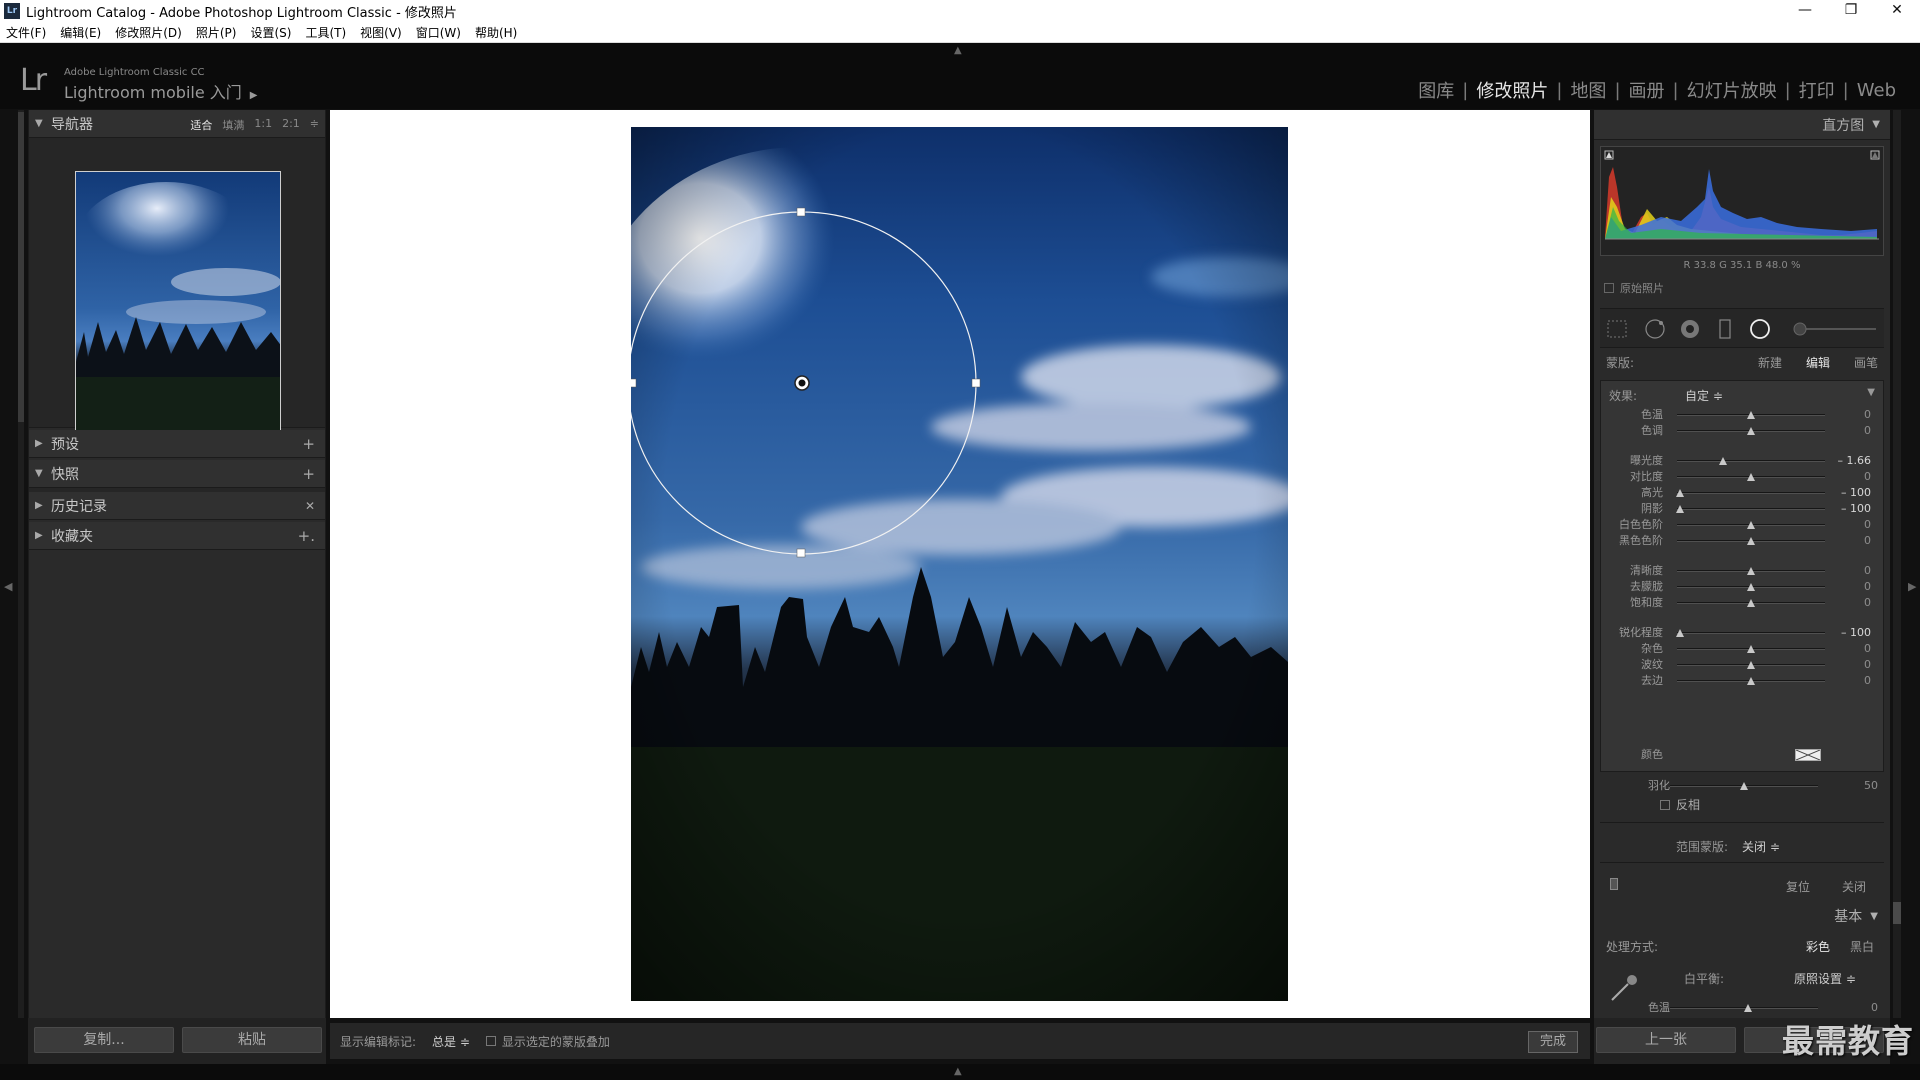 The height and width of the screenshot is (1080, 1920). I want to click on zoom-fit: 适合, so click(201, 125).